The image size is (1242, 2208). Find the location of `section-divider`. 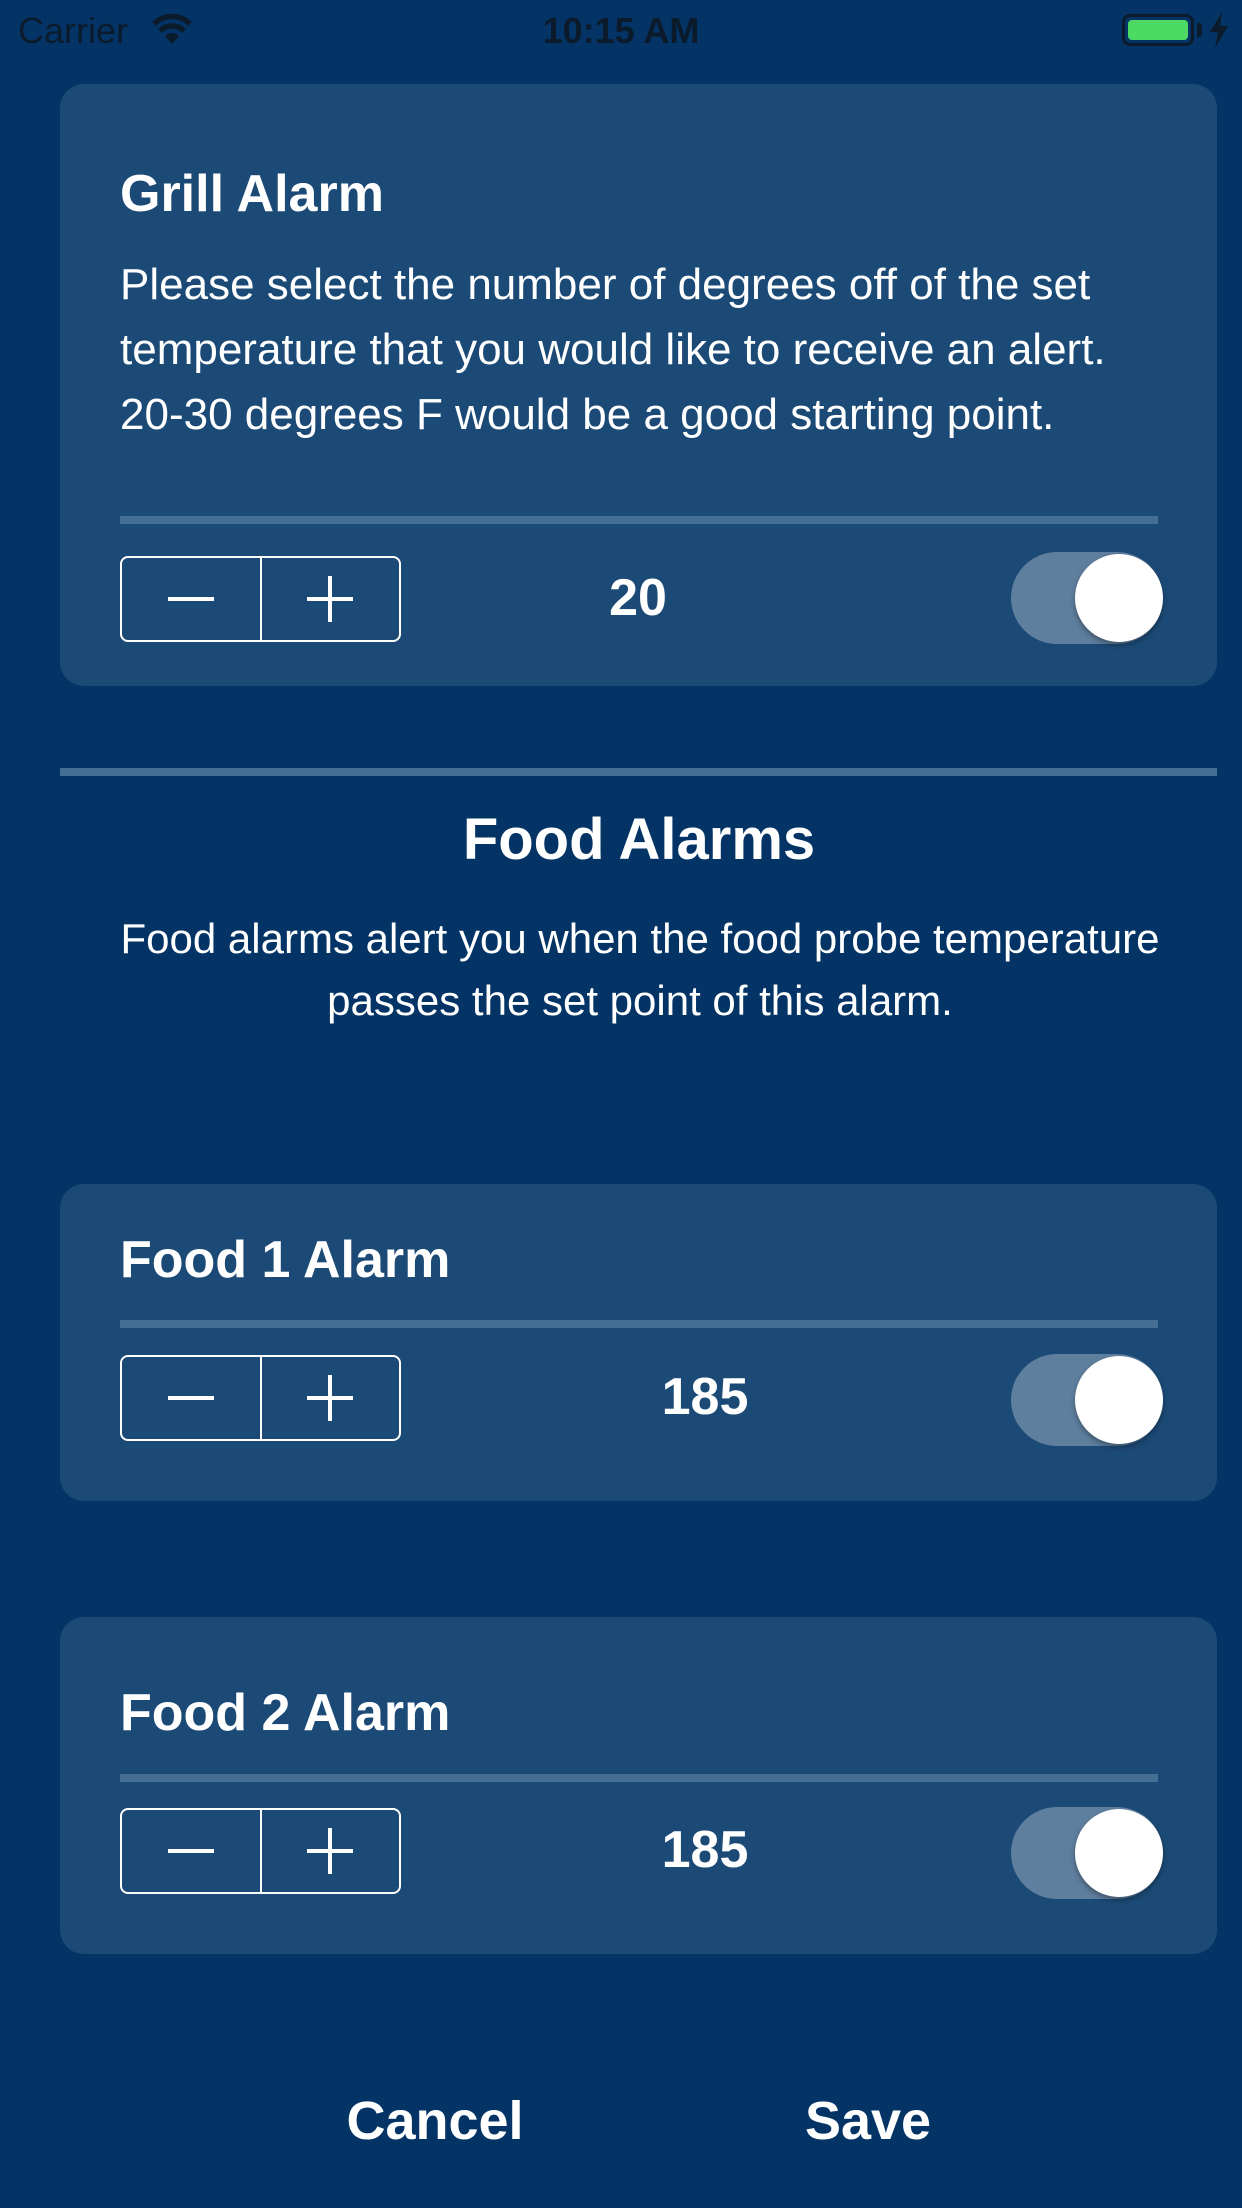

section-divider is located at coordinates (638, 772).